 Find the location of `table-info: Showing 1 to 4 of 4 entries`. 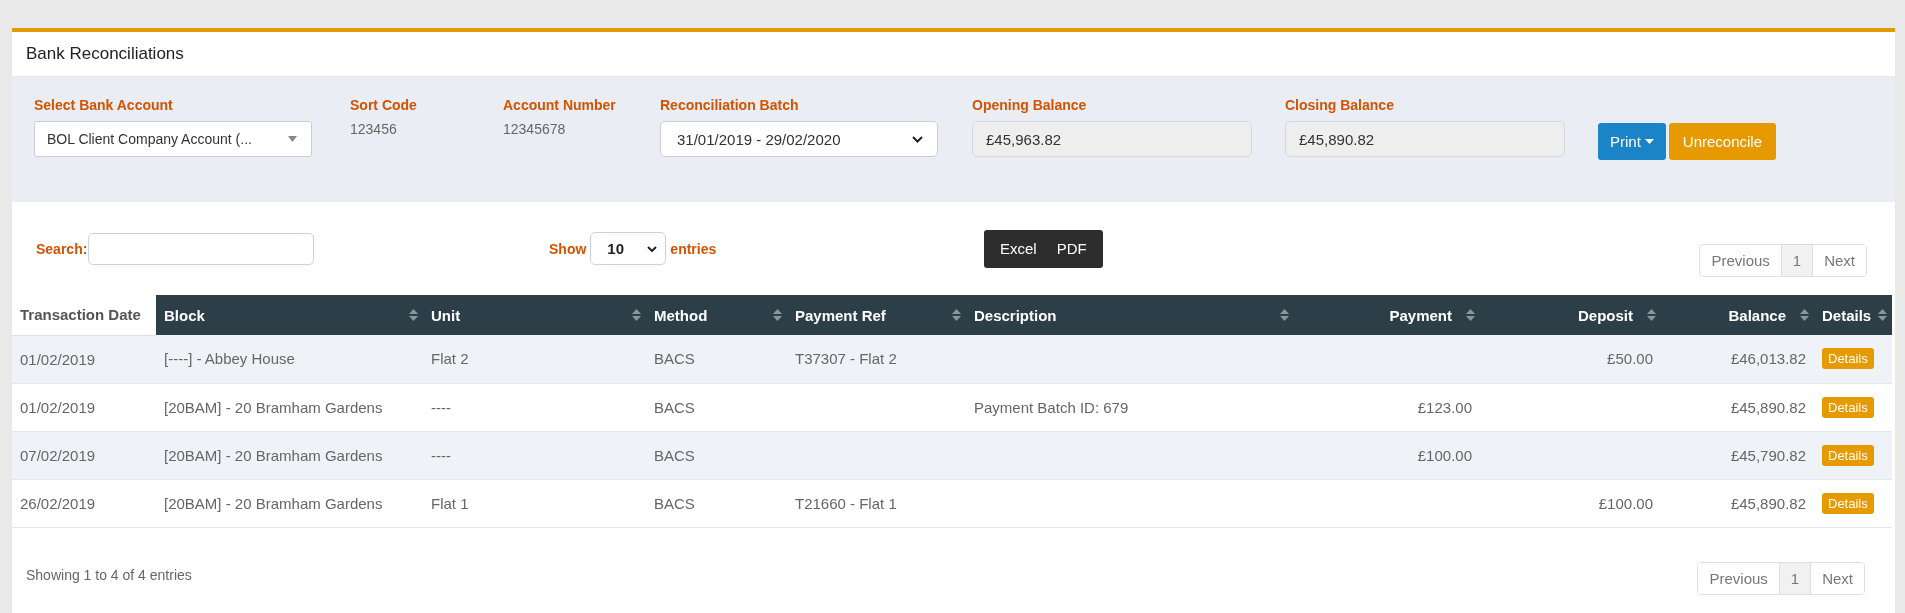

table-info: Showing 1 to 4 of 4 entries is located at coordinates (109, 575).